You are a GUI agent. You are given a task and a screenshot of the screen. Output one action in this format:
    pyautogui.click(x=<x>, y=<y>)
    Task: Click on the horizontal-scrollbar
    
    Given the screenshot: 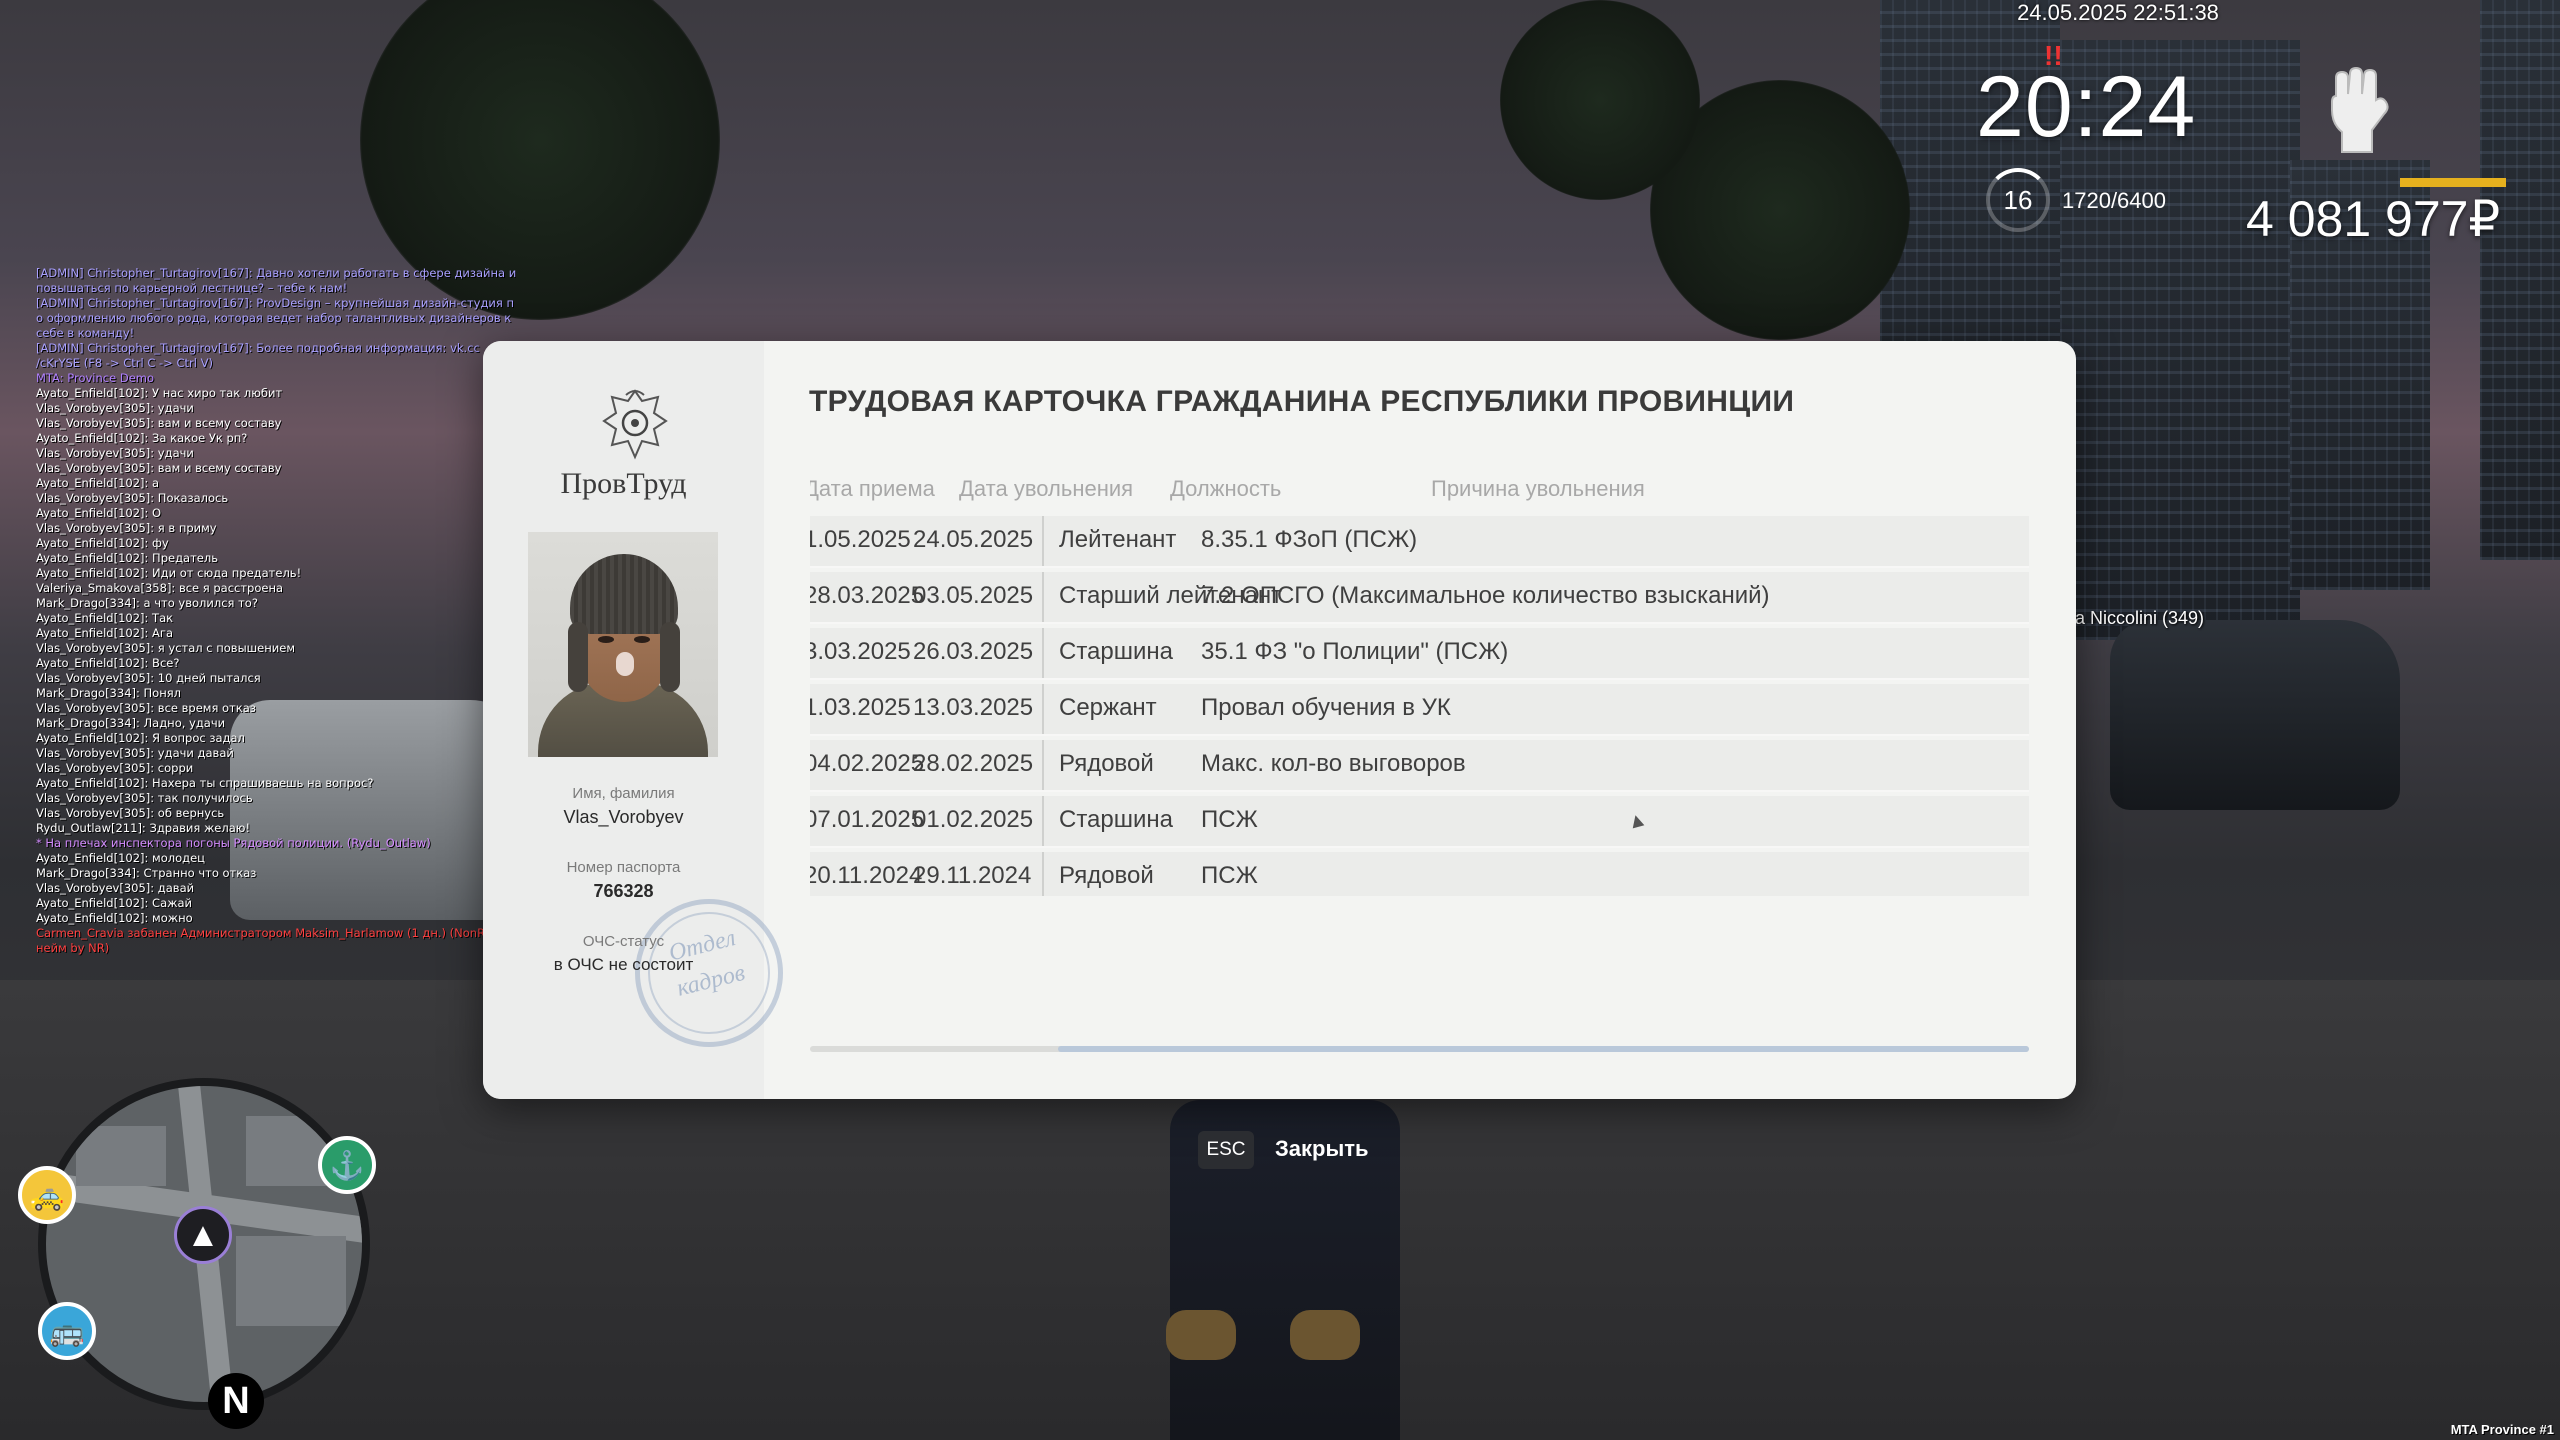 What is the action you would take?
    pyautogui.click(x=1419, y=1049)
    